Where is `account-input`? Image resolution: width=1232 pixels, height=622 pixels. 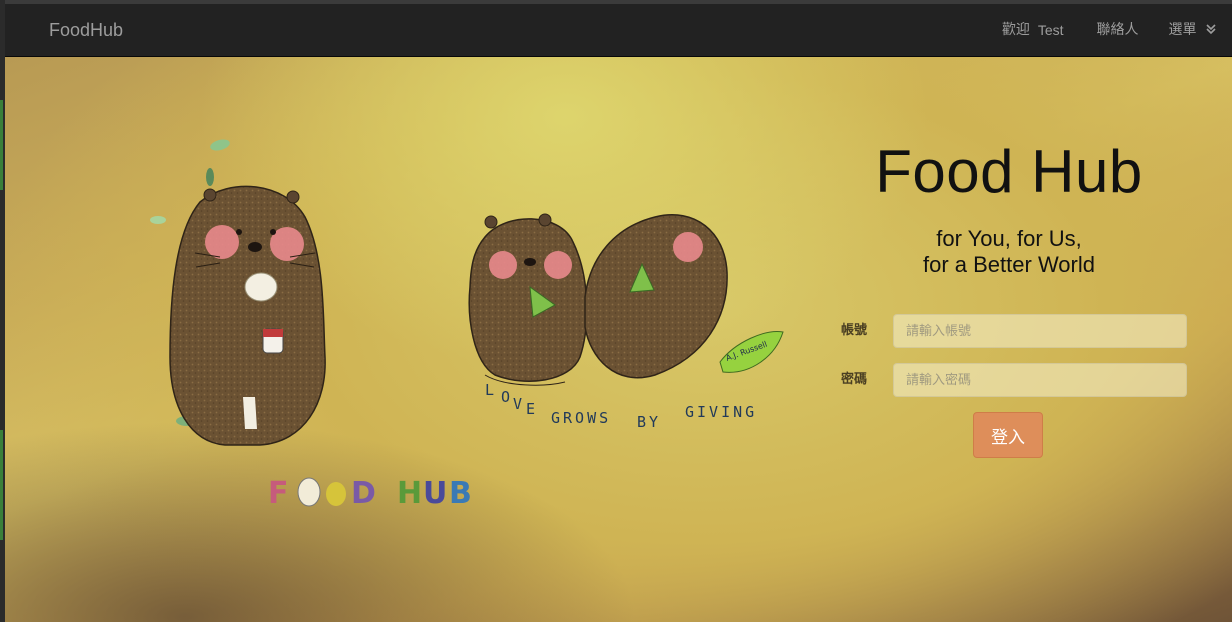 account-input is located at coordinates (1040, 331).